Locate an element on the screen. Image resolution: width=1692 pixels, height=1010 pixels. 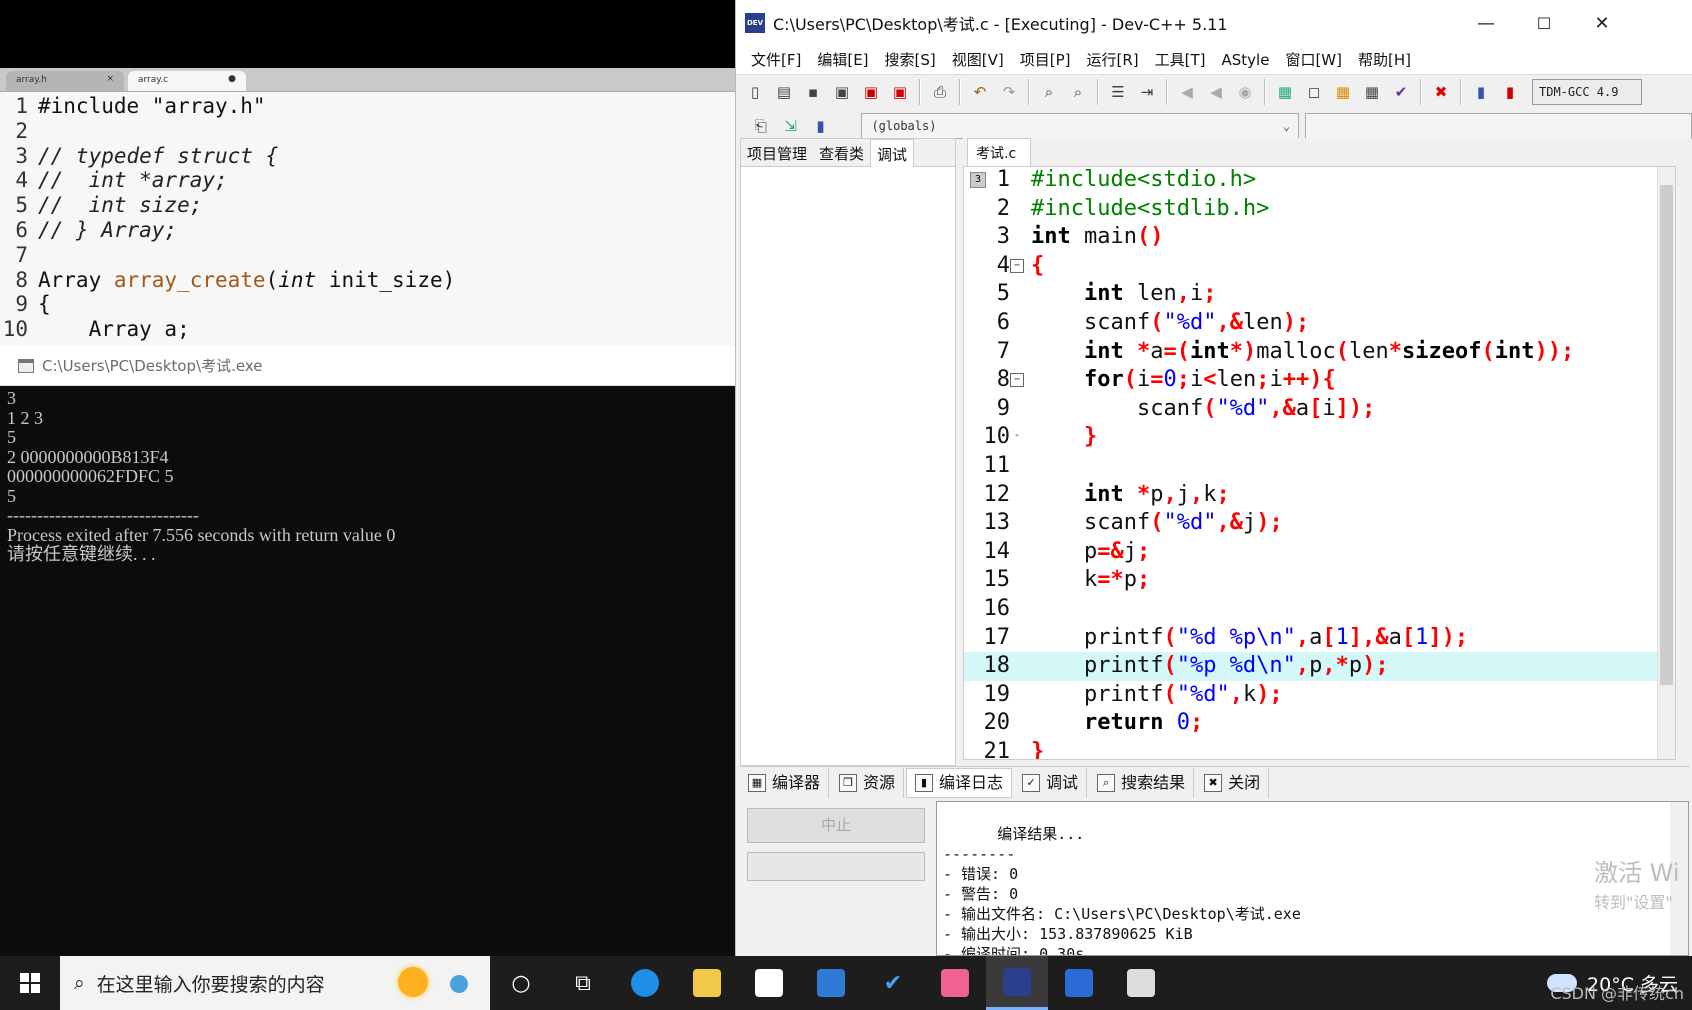
close-all-icon: ▣ is located at coordinates (900, 92).